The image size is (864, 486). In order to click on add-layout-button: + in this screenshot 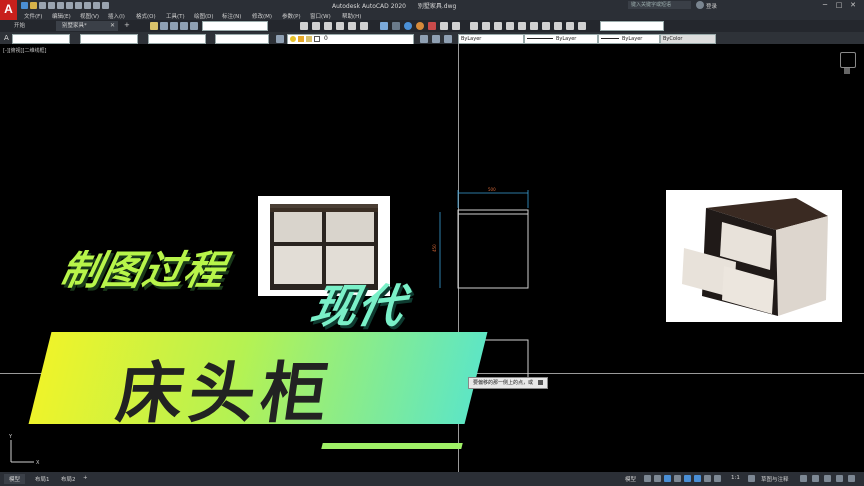, I will do `click(85, 478)`.